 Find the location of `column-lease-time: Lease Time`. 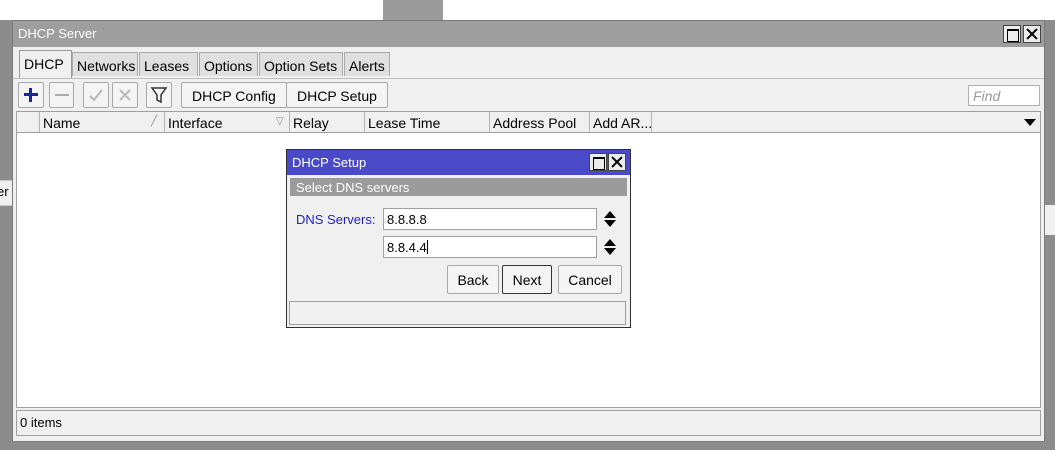

column-lease-time: Lease Time is located at coordinates (426, 122).